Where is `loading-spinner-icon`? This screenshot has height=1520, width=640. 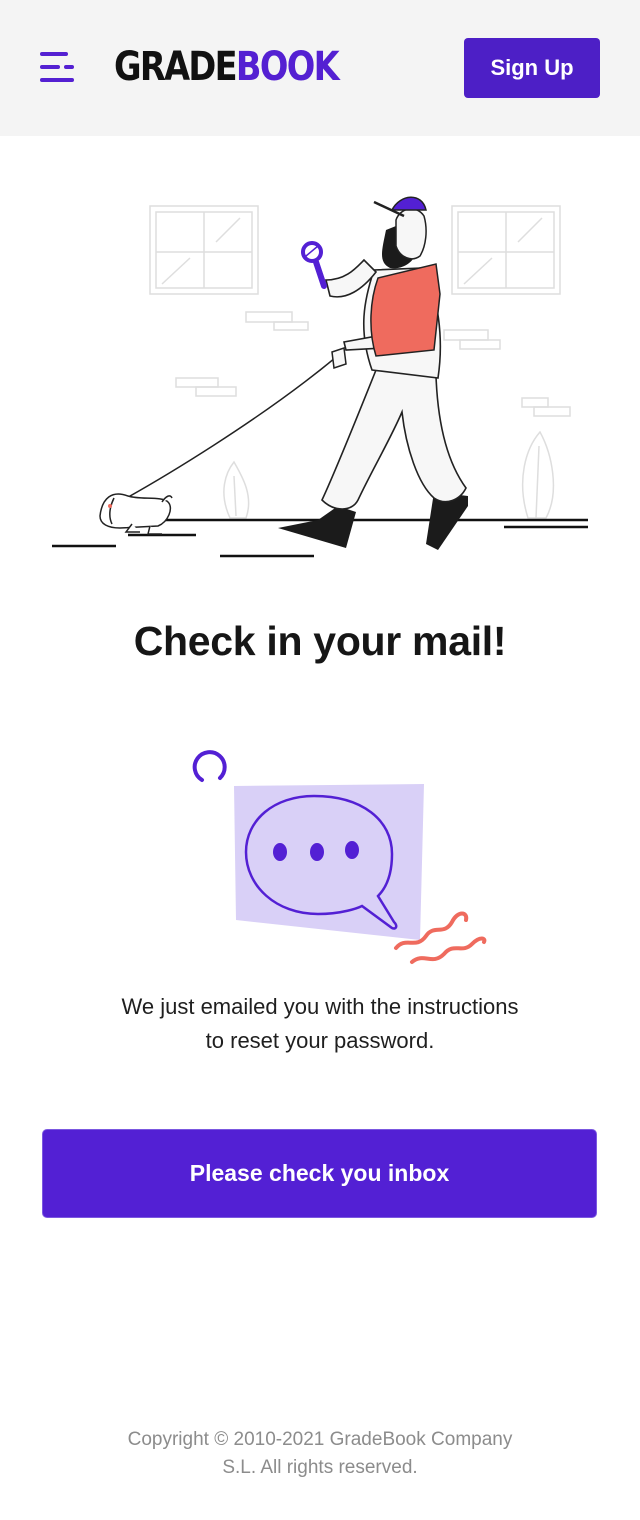
loading-spinner-icon is located at coordinates (209, 766).